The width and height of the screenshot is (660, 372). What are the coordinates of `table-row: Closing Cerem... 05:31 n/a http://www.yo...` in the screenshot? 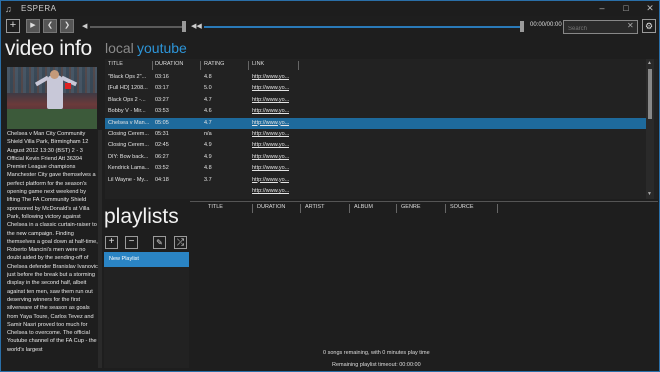 It's located at (376, 134).